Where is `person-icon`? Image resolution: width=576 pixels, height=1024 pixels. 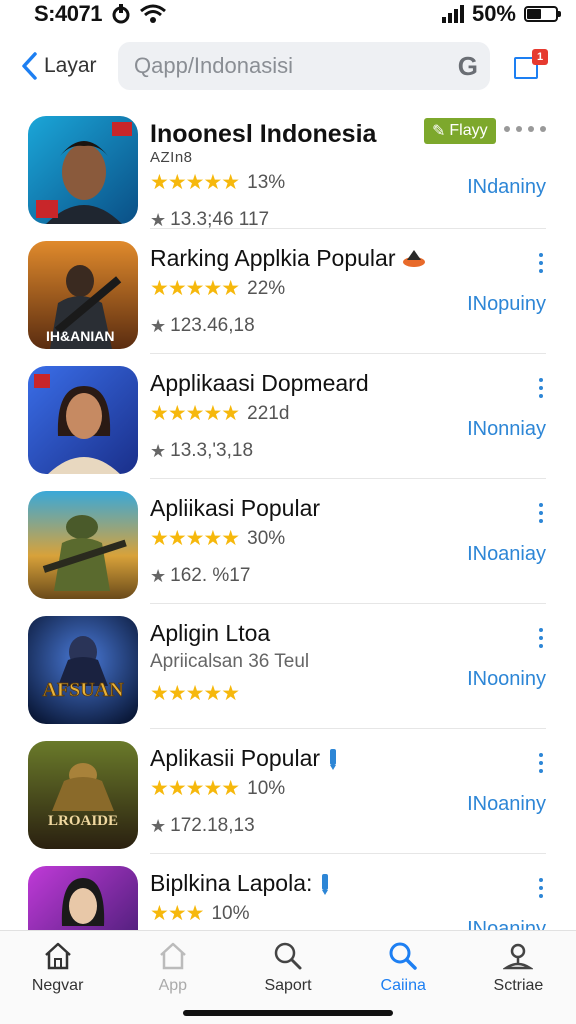 person-icon is located at coordinates (518, 956).